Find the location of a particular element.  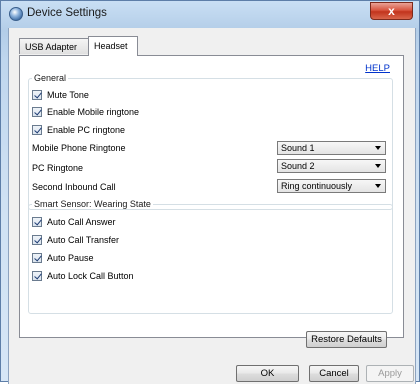

close-button: x is located at coordinates (391, 11).